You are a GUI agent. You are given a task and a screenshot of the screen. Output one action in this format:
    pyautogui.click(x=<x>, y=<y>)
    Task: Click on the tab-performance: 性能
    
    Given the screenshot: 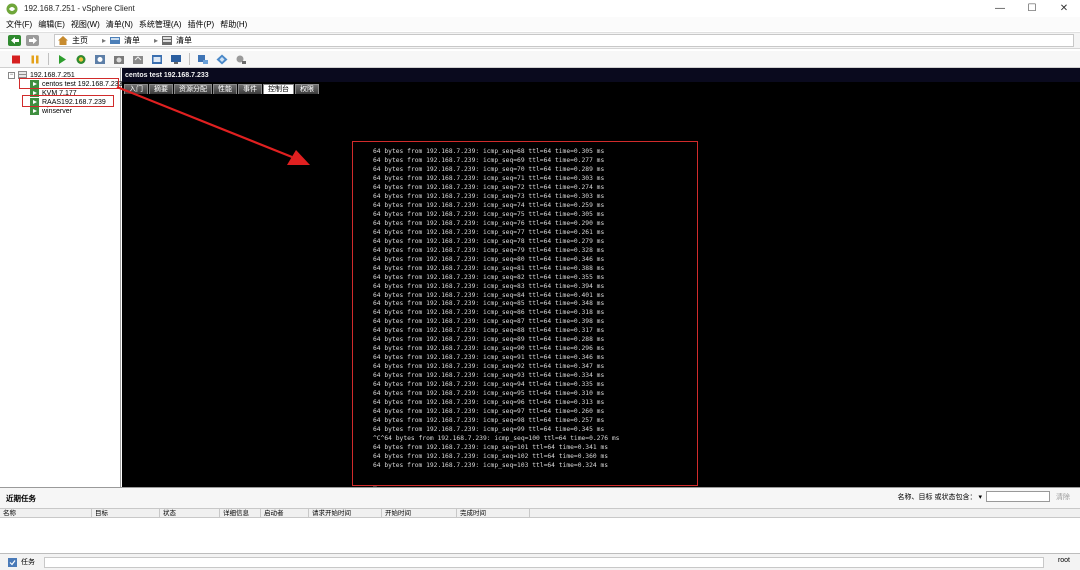 What is the action you would take?
    pyautogui.click(x=225, y=89)
    